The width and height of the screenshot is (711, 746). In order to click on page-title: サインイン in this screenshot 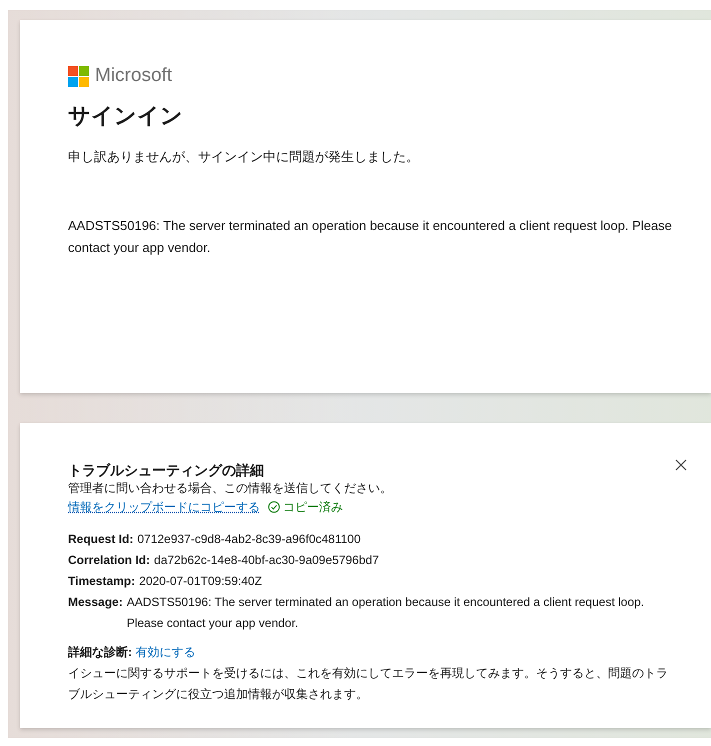, I will do `click(126, 116)`.